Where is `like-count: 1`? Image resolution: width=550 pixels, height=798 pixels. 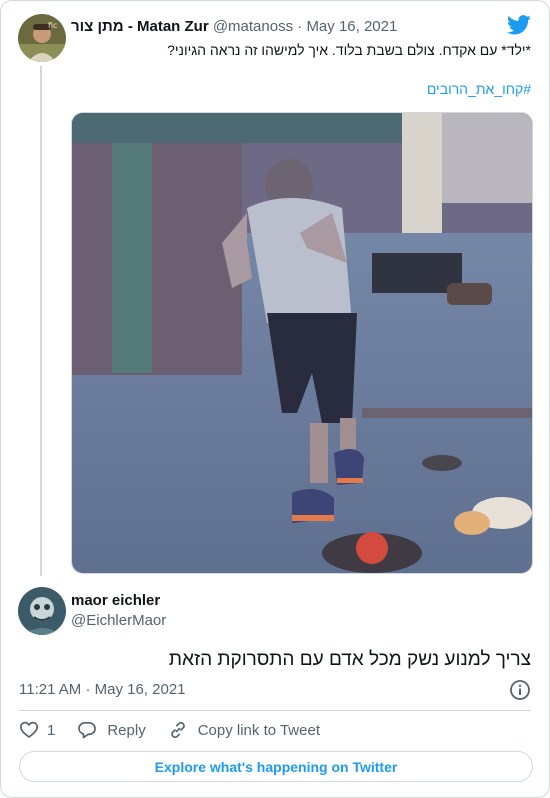 like-count: 1 is located at coordinates (51, 730).